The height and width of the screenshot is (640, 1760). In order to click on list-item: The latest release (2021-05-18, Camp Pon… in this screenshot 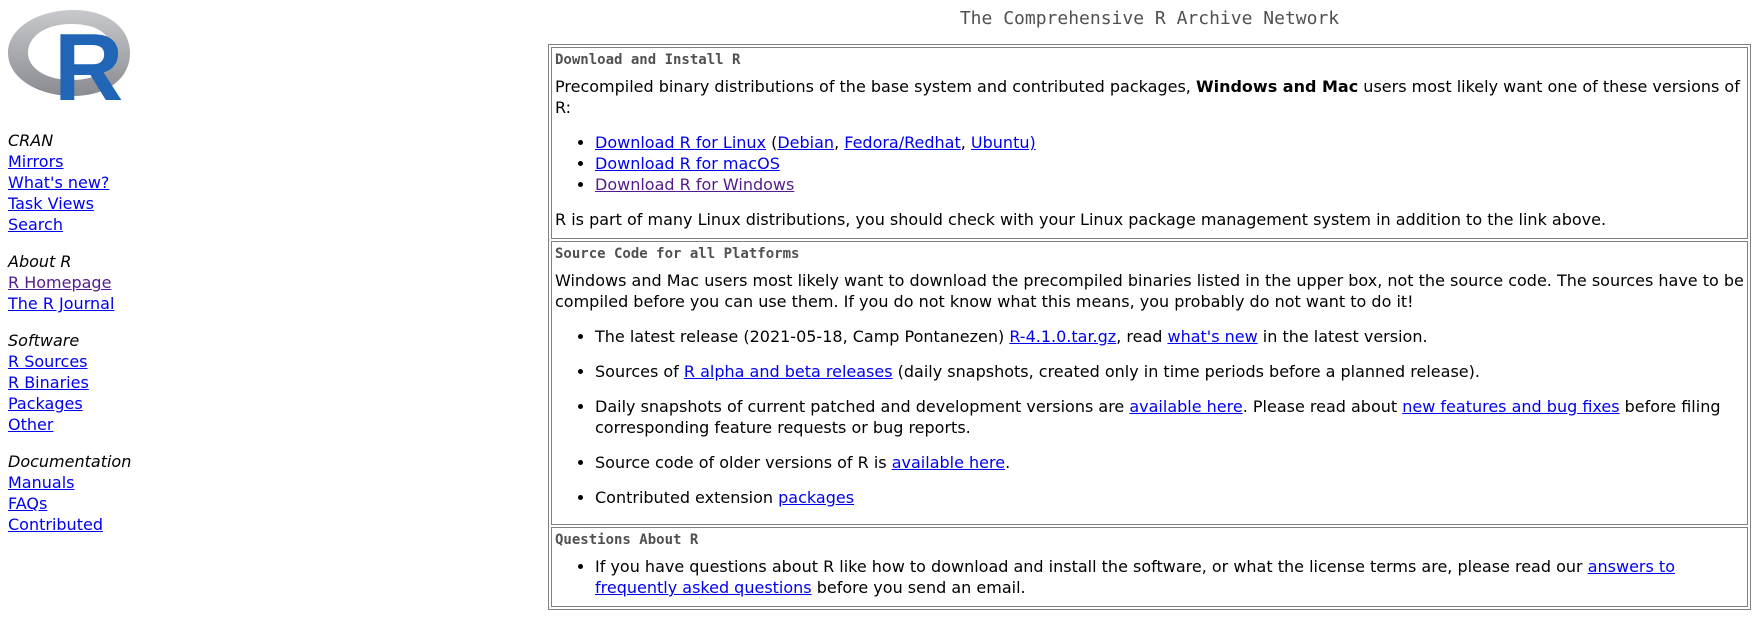, I will do `click(1170, 336)`.